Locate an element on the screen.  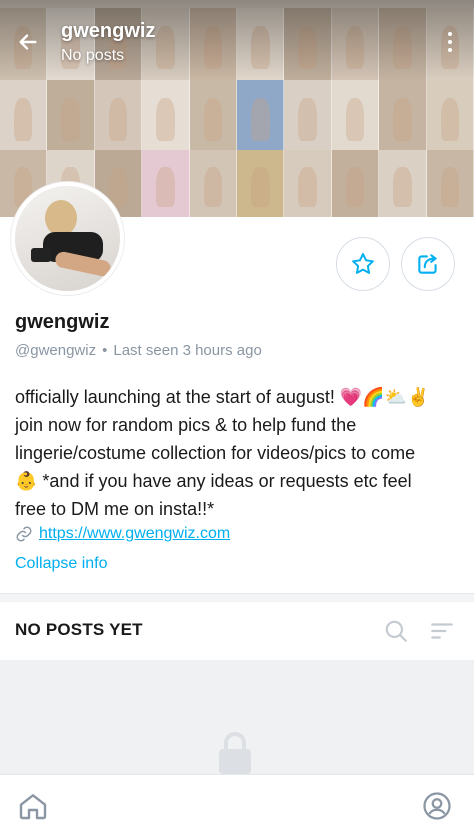
sort-icon is located at coordinates (442, 631).